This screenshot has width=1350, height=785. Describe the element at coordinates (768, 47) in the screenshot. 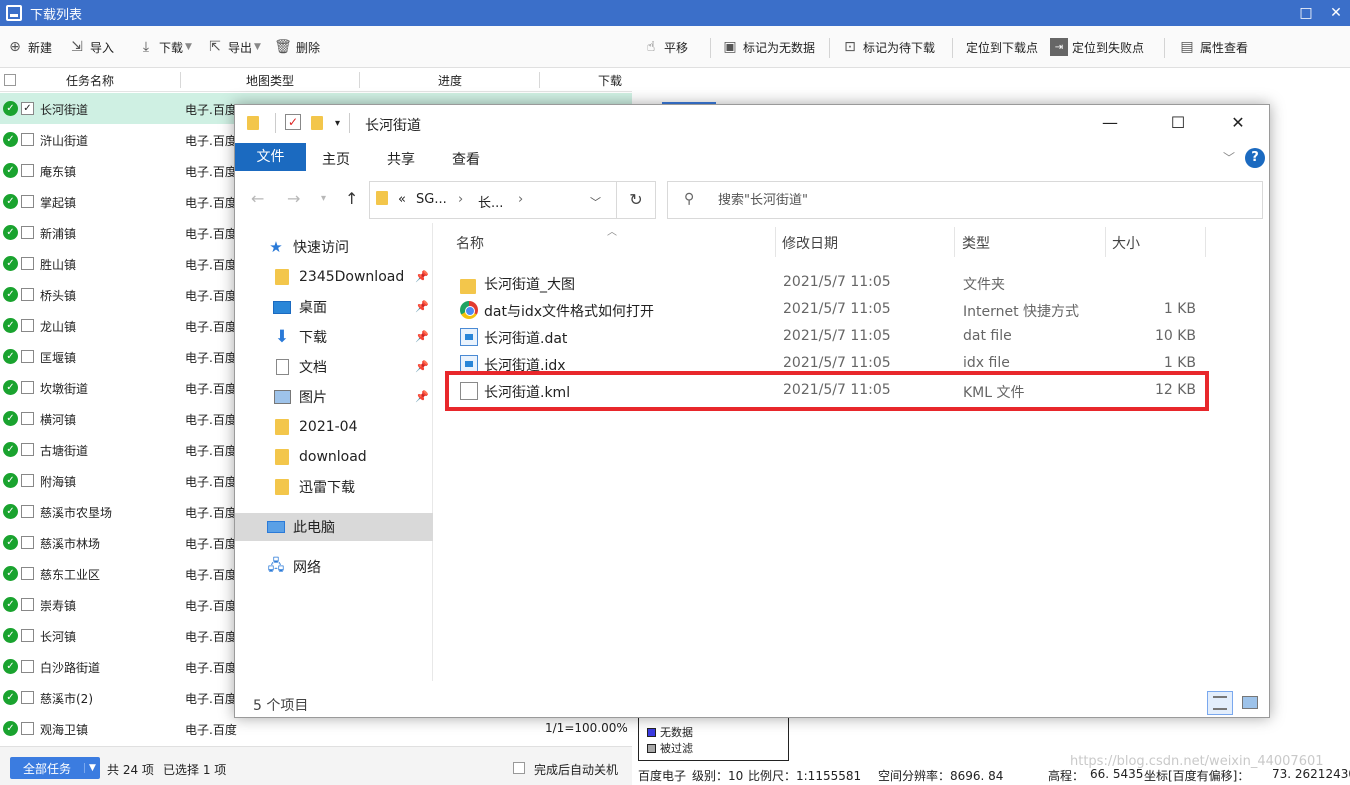

I see `mark-no-data-button: ▣ 标记为无数据` at that location.